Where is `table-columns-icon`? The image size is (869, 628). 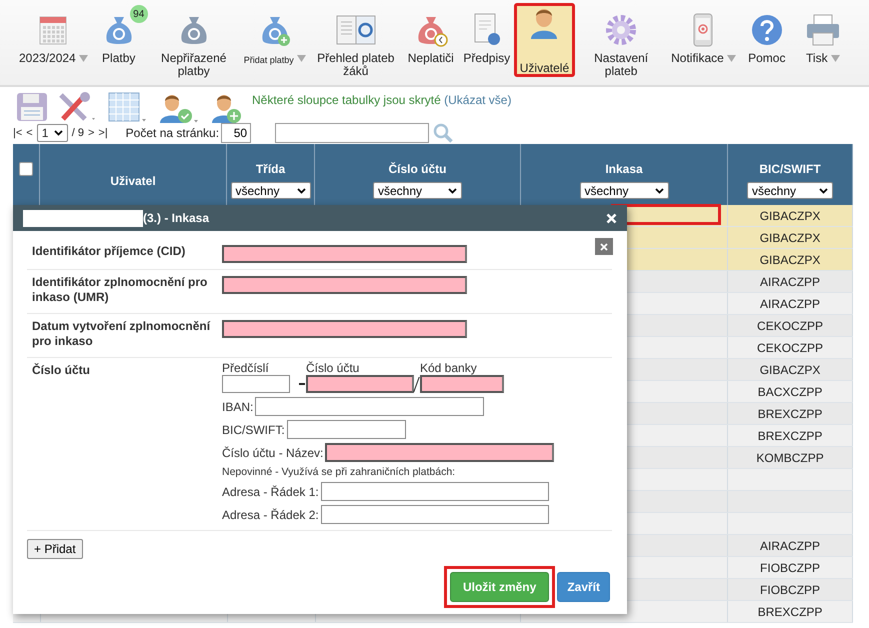 table-columns-icon is located at coordinates (128, 108).